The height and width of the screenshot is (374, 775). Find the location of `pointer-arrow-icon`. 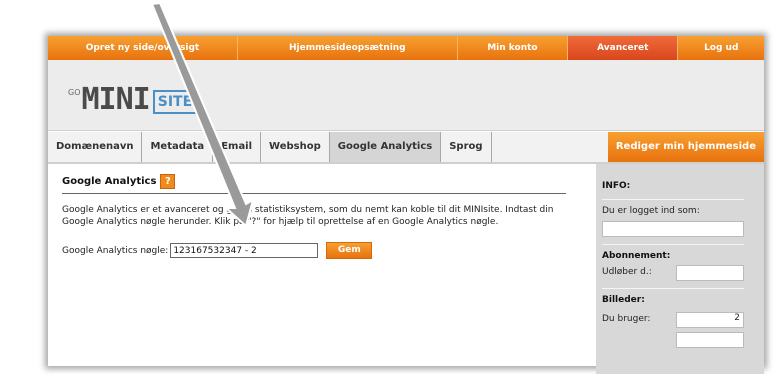

pointer-arrow-icon is located at coordinates (202, 114).